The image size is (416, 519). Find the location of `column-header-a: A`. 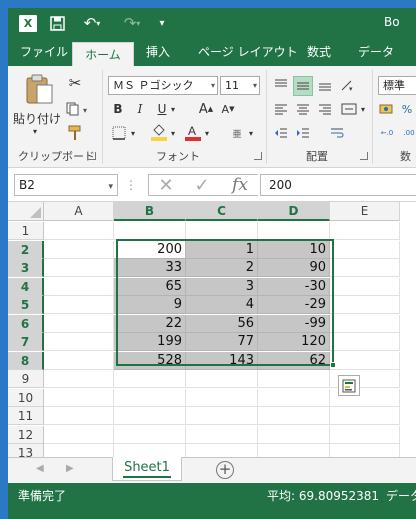

column-header-a: A is located at coordinates (79, 211).